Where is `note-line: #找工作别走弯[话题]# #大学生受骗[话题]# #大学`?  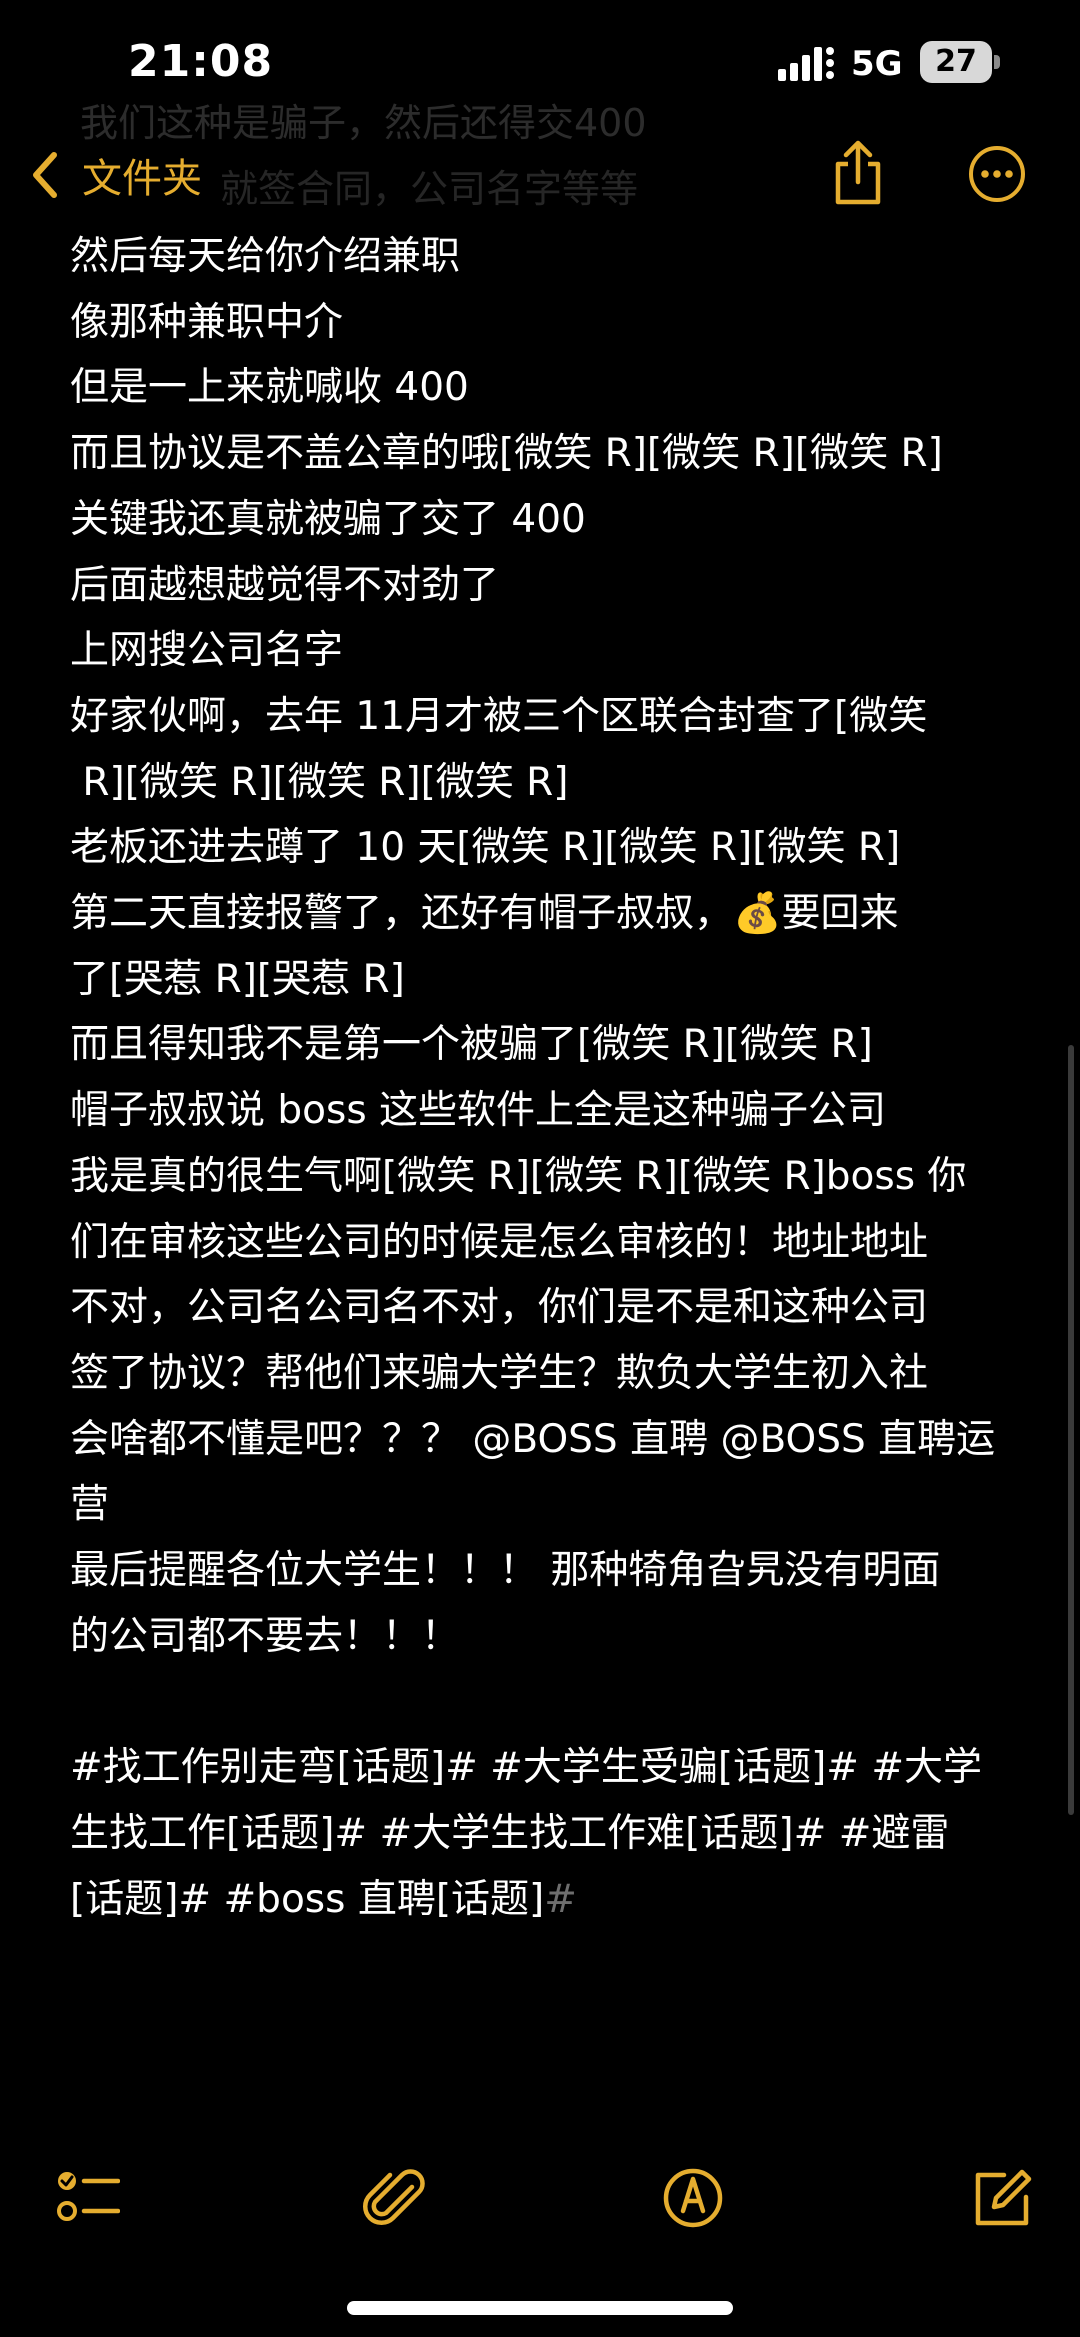 note-line: #找工作别走弯[话题]# #大学生受骗[话题]# #大学 is located at coordinates (526, 1768).